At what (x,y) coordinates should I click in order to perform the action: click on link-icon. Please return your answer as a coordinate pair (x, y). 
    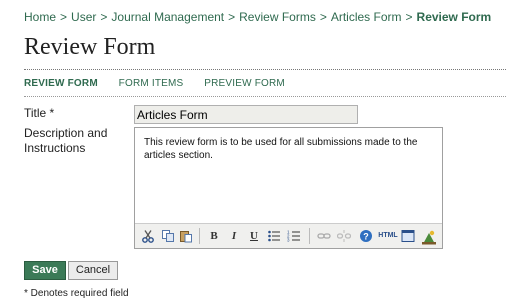
    Looking at the image, I should click on (324, 236).